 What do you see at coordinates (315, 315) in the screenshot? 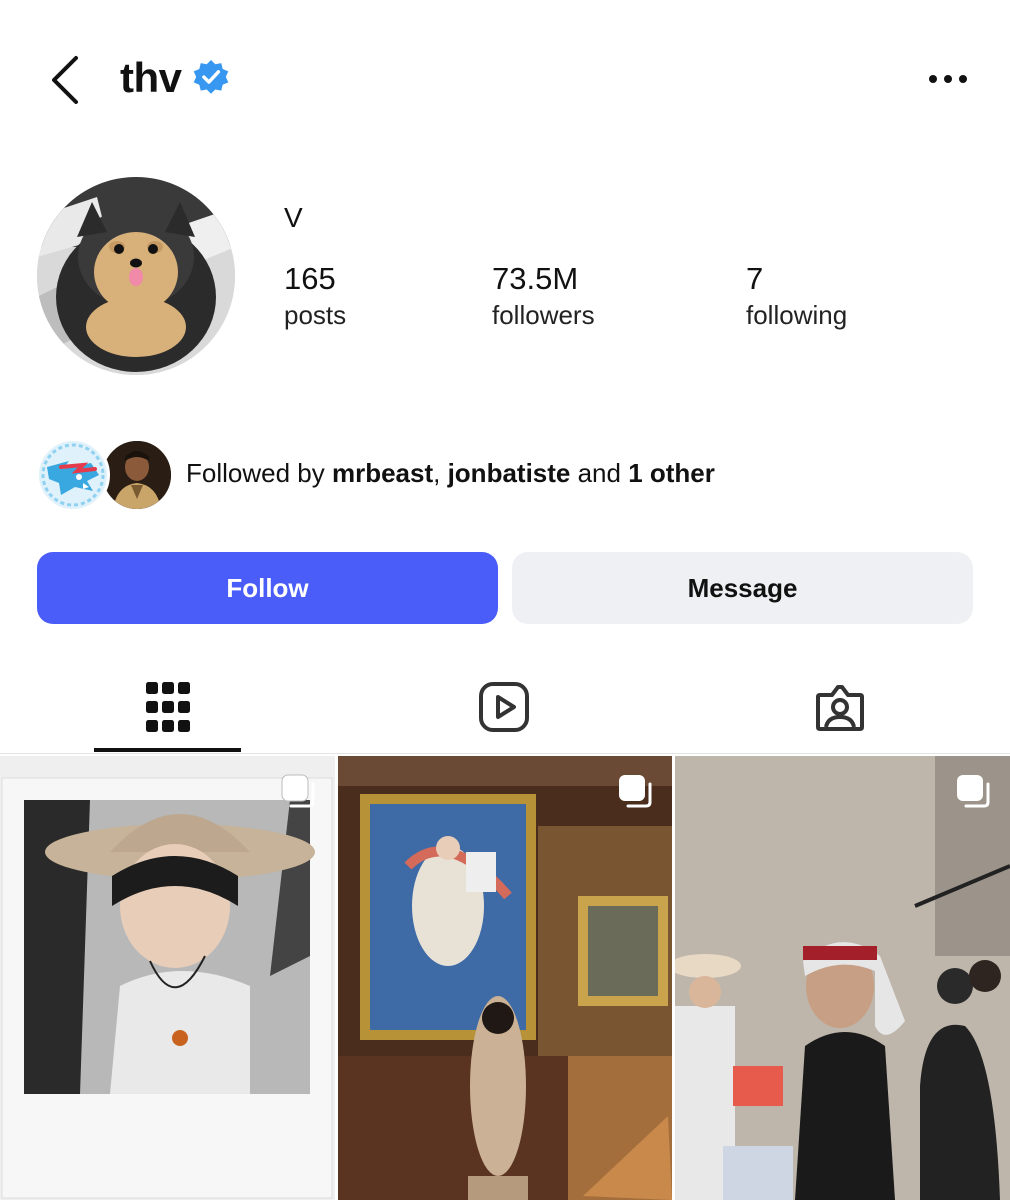
I see `posts-label: posts` at bounding box center [315, 315].